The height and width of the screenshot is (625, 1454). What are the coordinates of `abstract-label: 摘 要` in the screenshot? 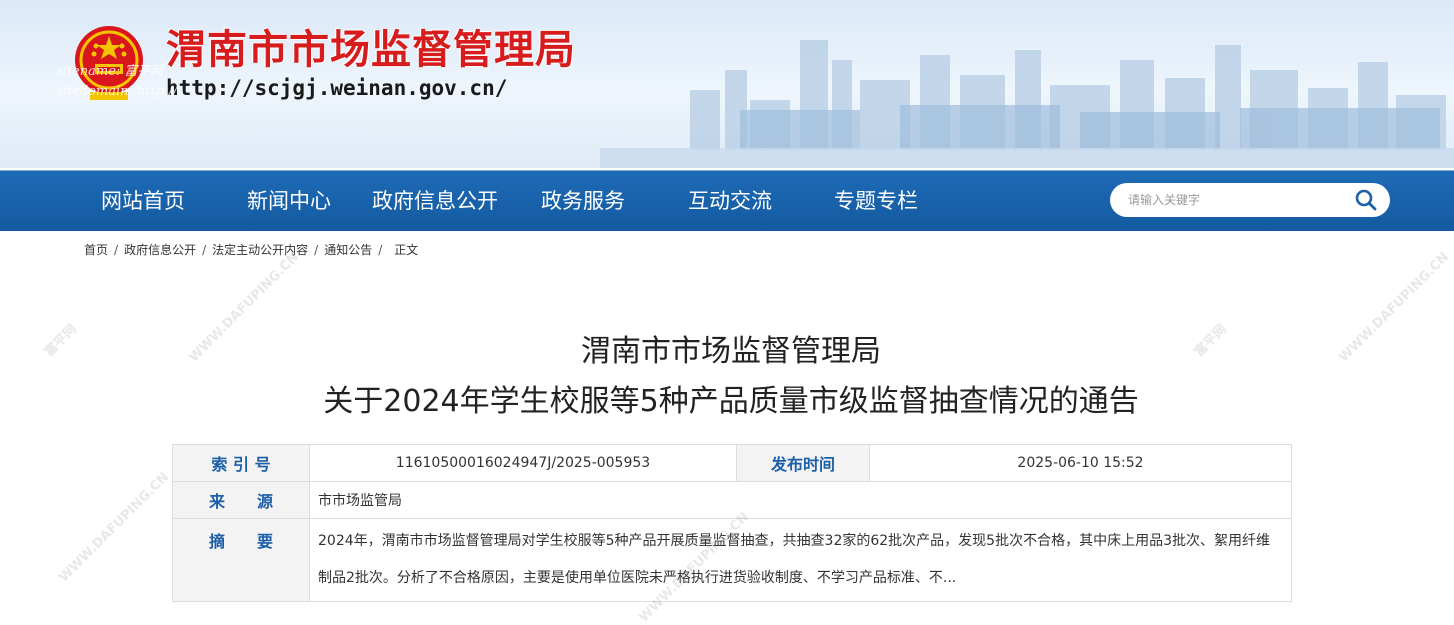 It's located at (241, 560).